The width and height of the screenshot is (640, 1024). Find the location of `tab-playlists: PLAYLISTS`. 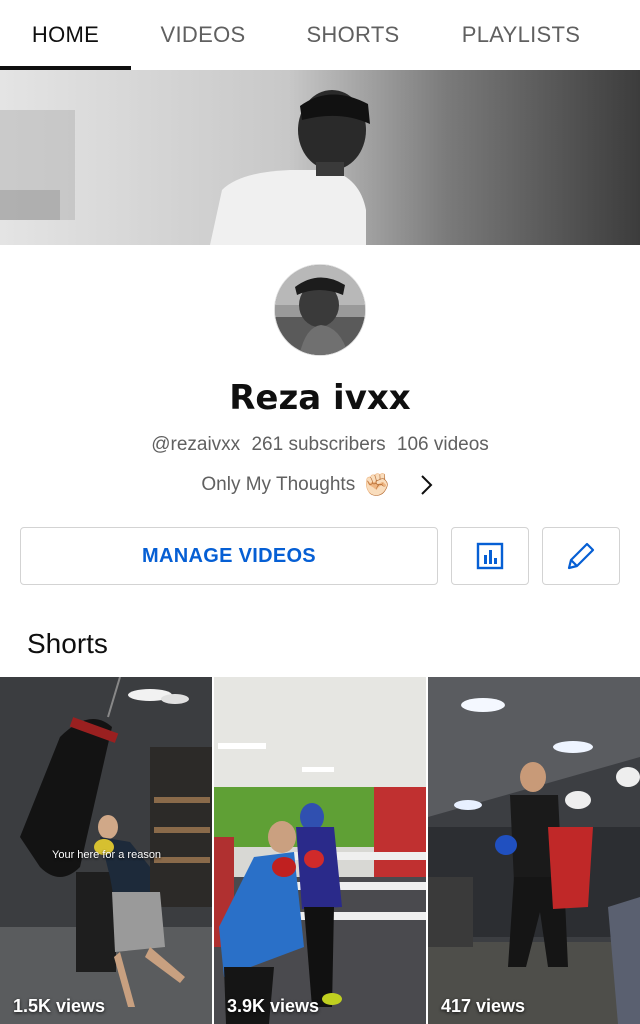

tab-playlists: PLAYLISTS is located at coordinates (521, 35).